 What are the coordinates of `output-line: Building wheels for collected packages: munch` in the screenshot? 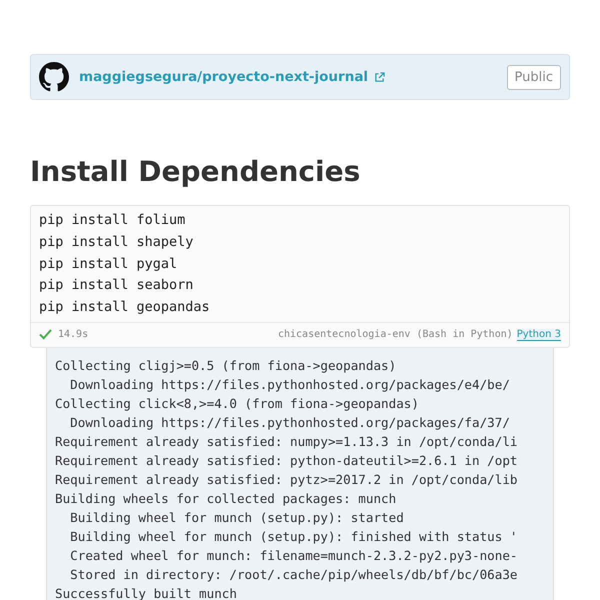 It's located at (226, 499).